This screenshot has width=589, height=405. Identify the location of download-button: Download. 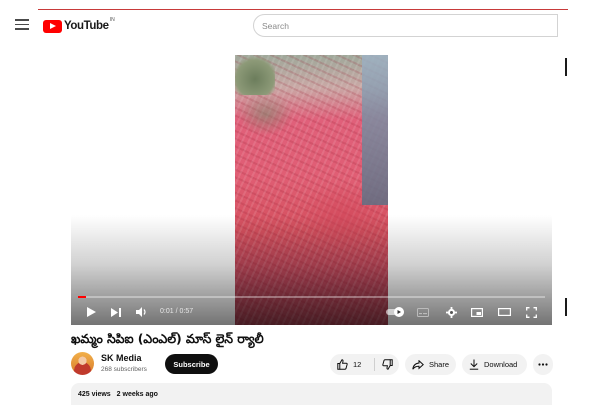
(494, 364).